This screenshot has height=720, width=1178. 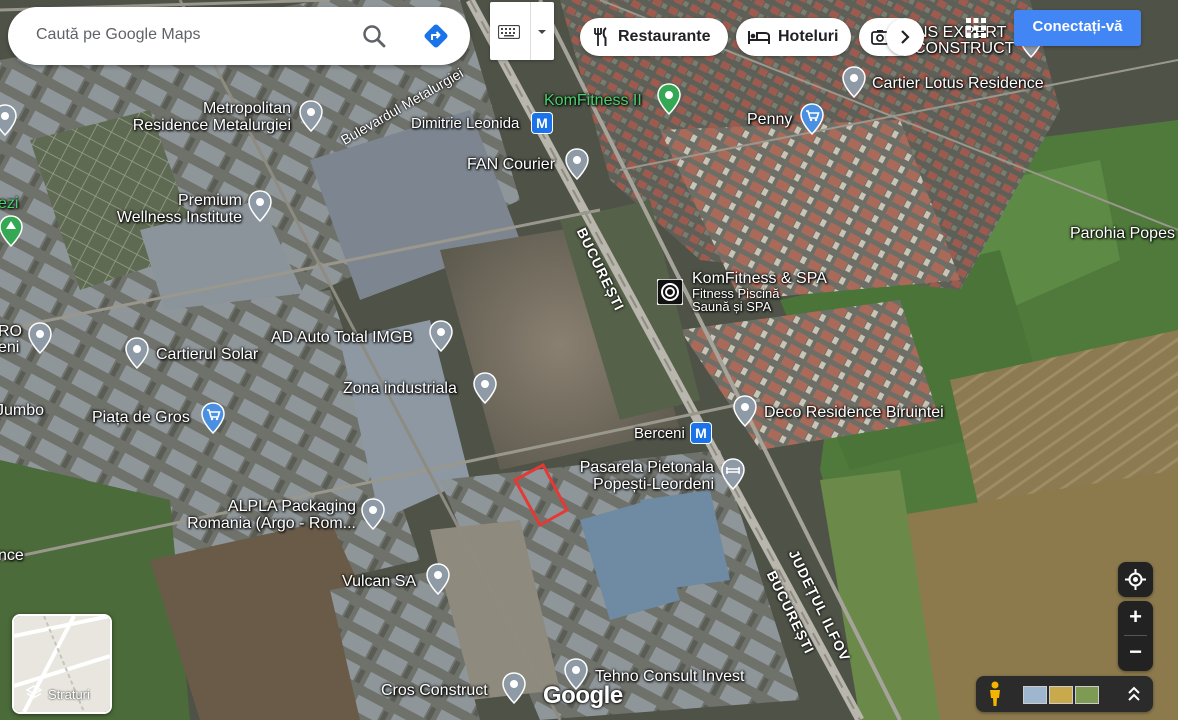 What do you see at coordinates (379, 581) in the screenshot?
I see `label-vulcan: Vulcan SA` at bounding box center [379, 581].